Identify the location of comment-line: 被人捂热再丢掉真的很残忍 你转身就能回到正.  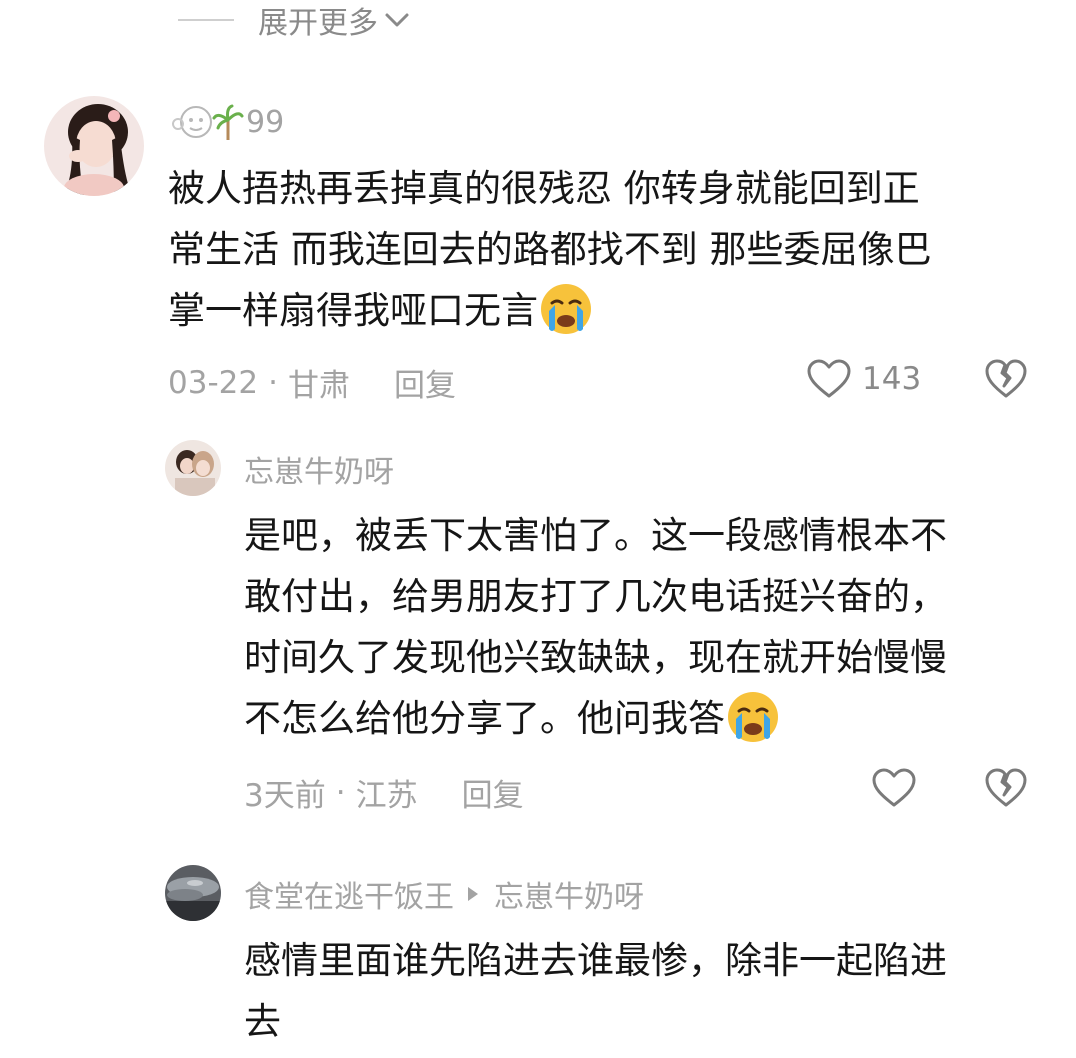
(544, 188).